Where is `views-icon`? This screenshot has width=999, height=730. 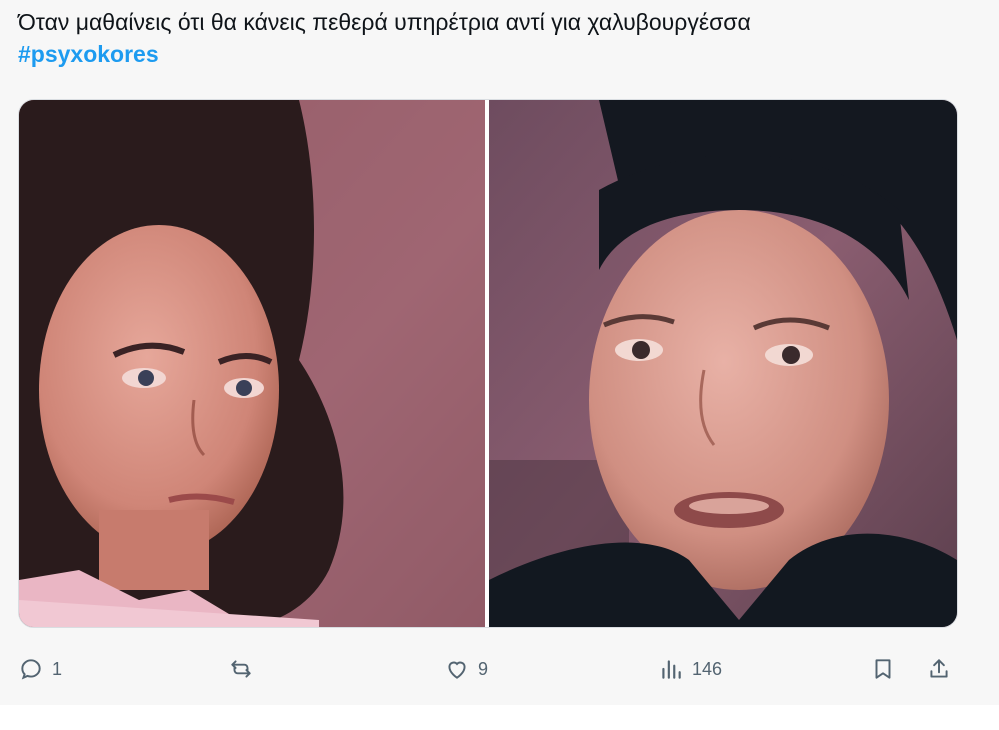
views-icon is located at coordinates (671, 669).